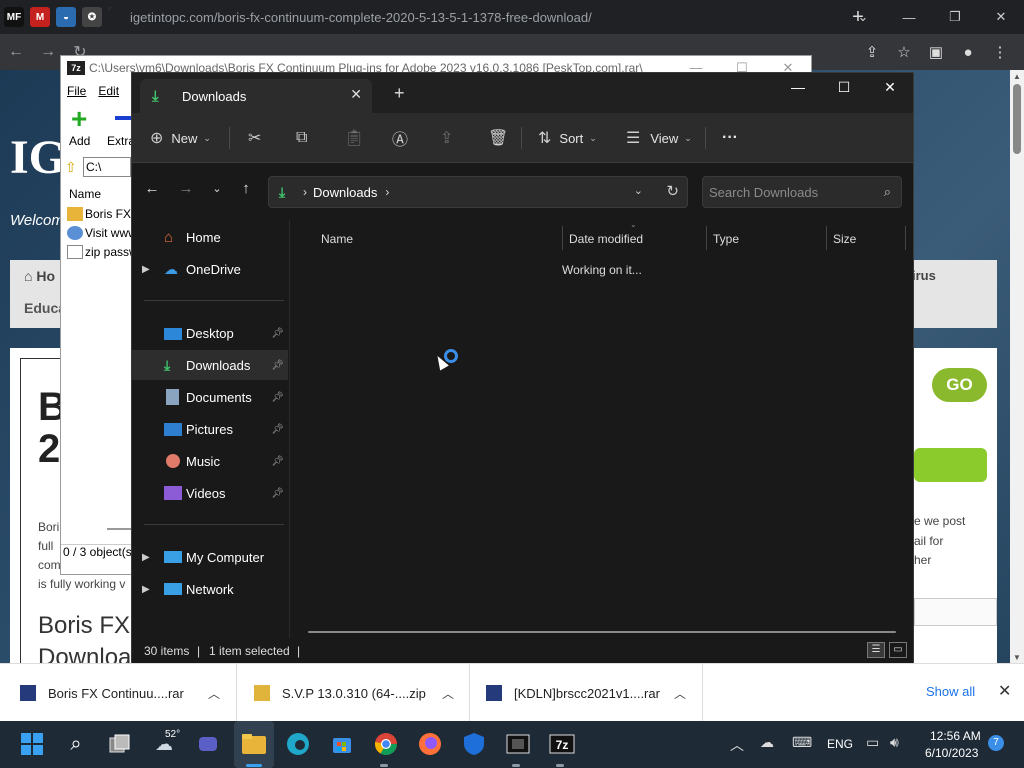  I want to click on sidebar-item-music: Music 📌︎, so click(210, 461).